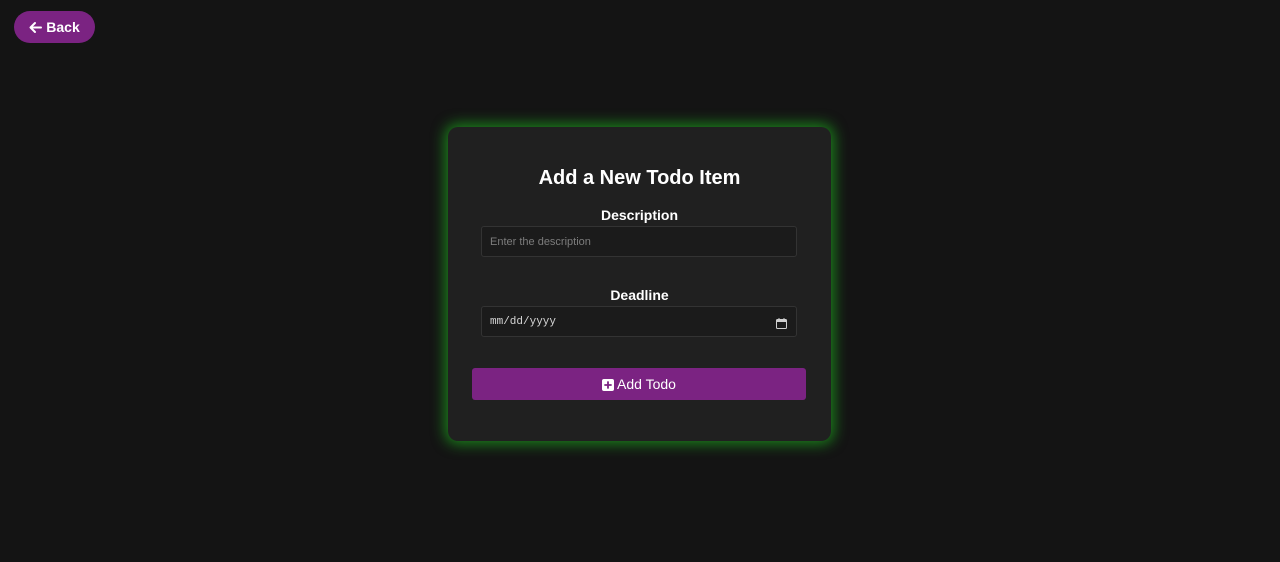 The width and height of the screenshot is (1280, 562). Describe the element at coordinates (36, 27) in the screenshot. I see `arrow-left-icon` at that location.